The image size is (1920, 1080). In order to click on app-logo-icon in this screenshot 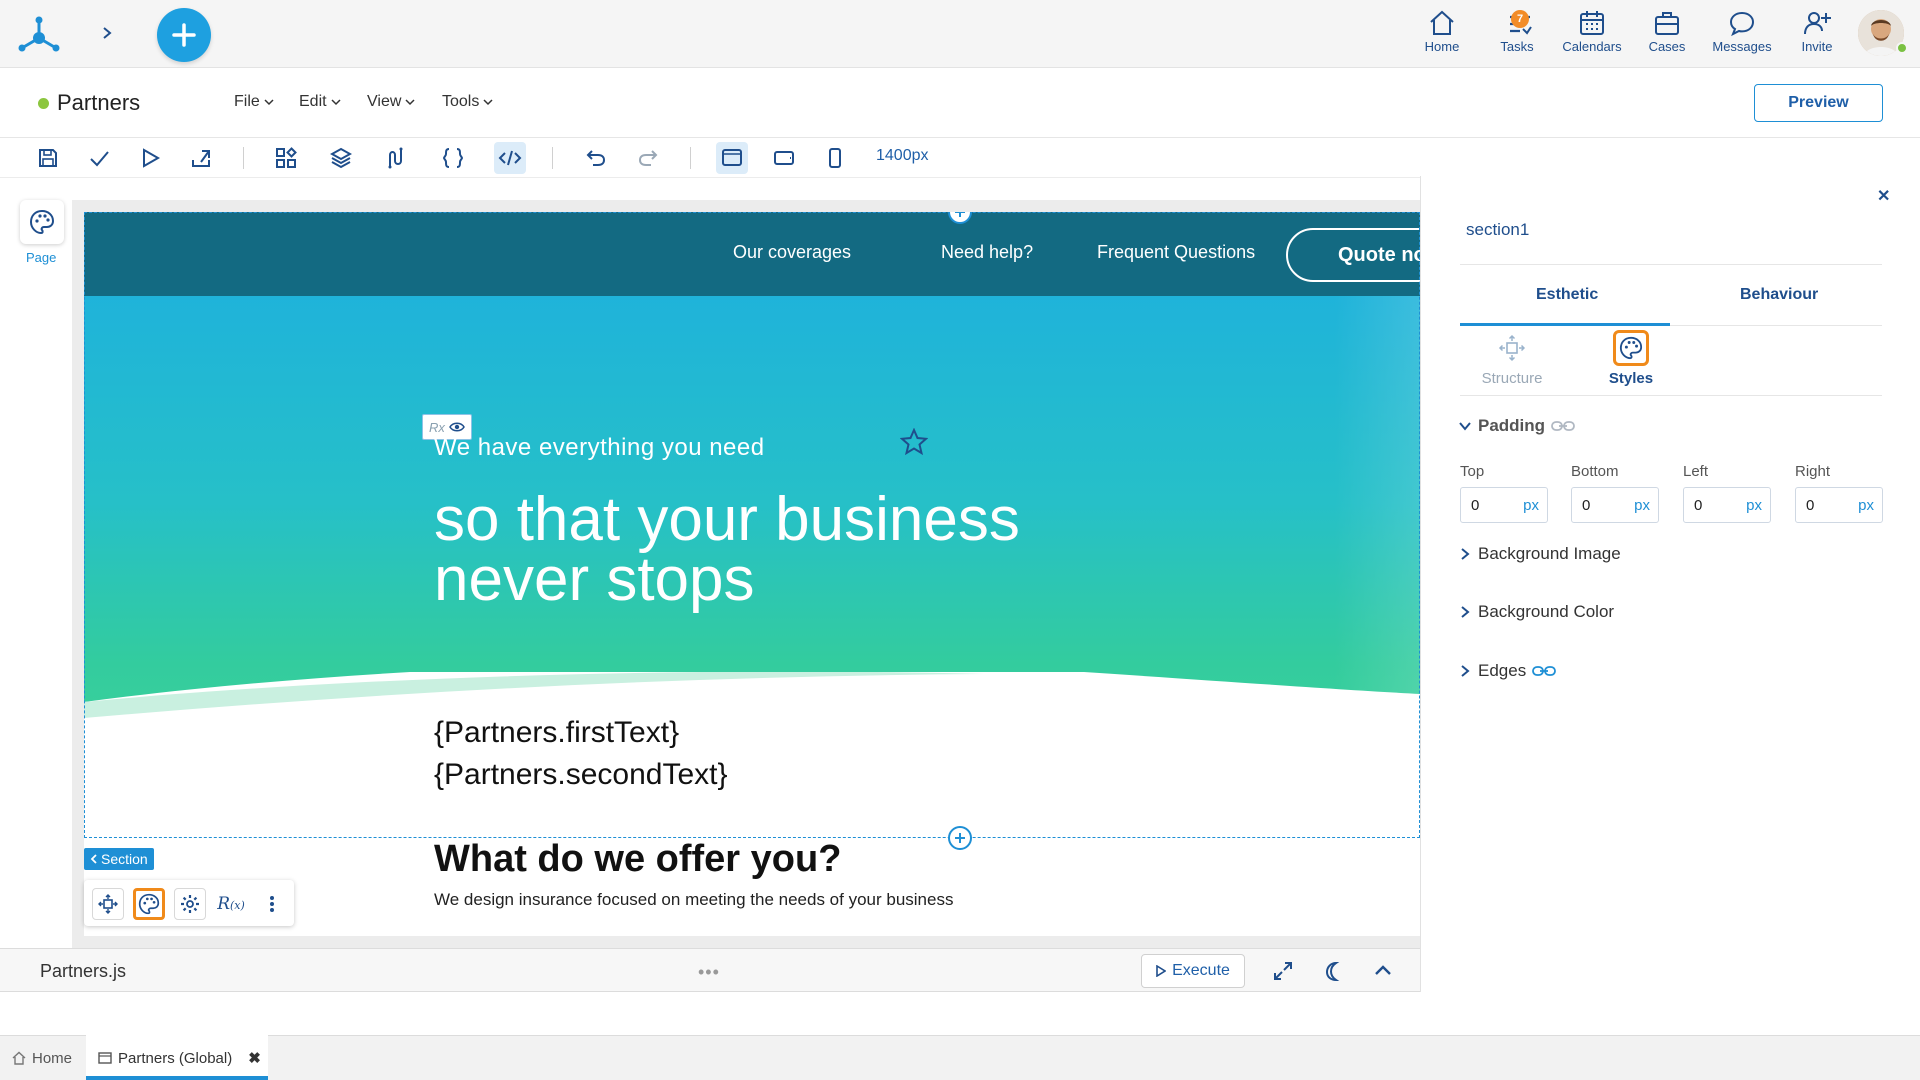, I will do `click(39, 34)`.